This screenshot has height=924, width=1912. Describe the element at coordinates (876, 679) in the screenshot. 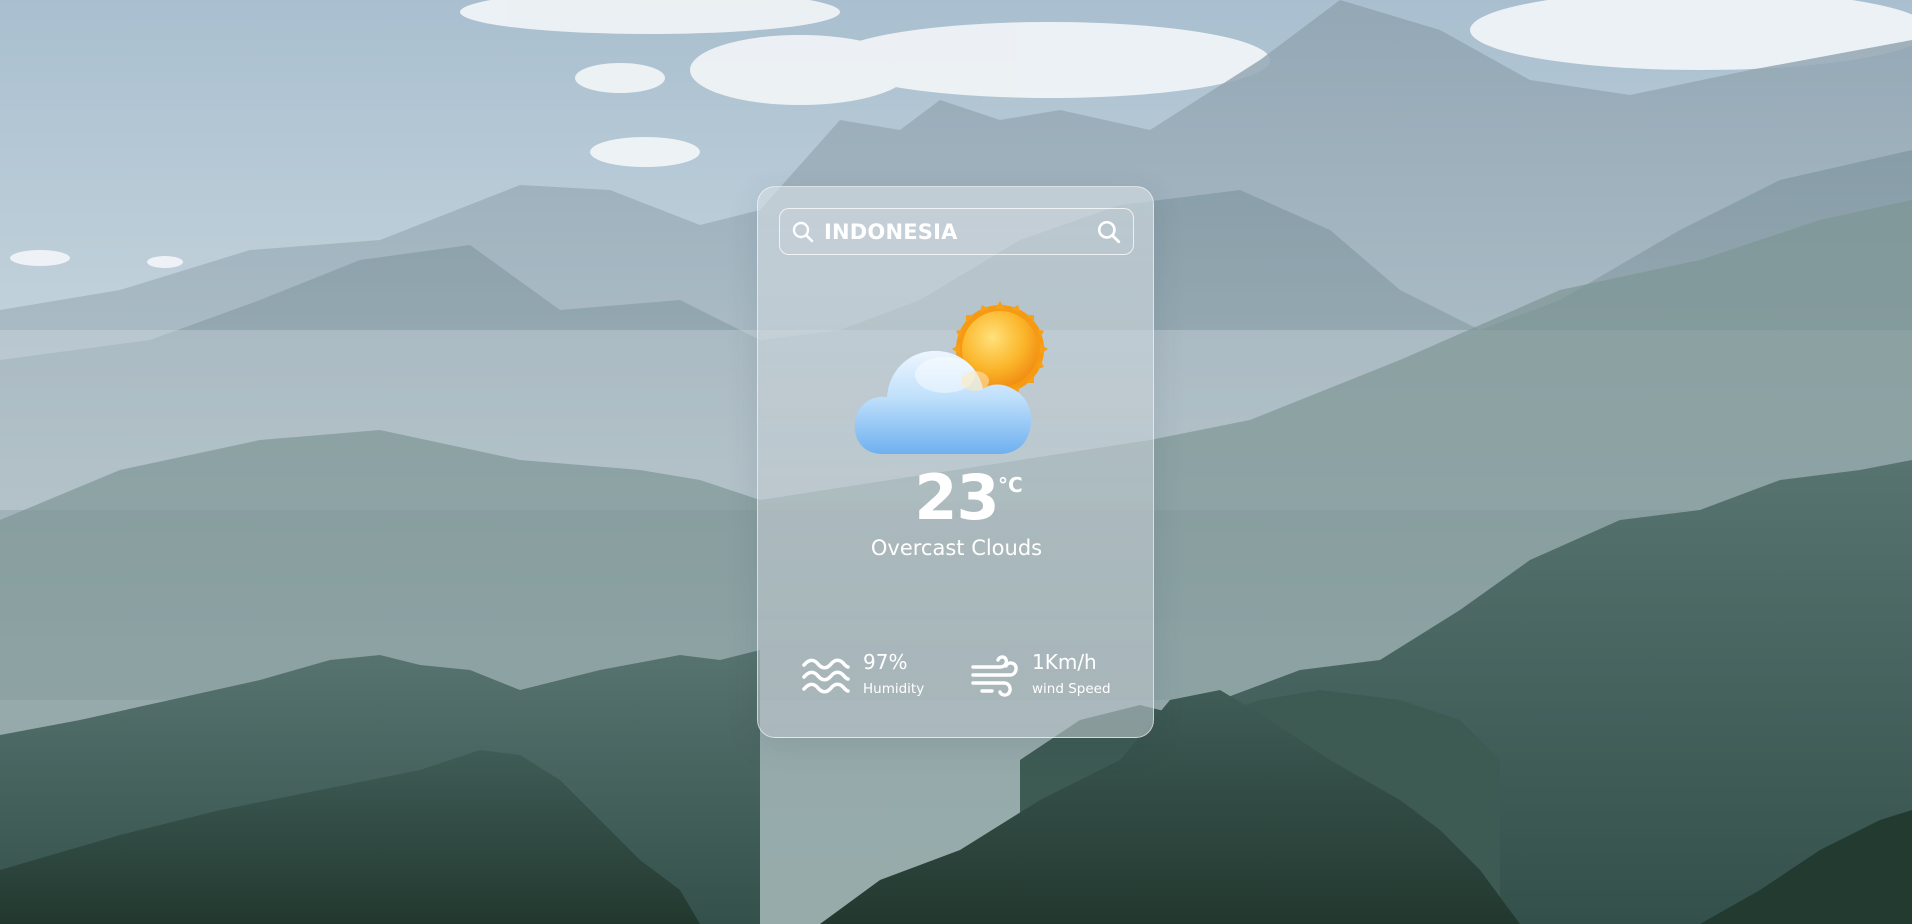

I see `humidity-detail: 97% Humidity` at that location.